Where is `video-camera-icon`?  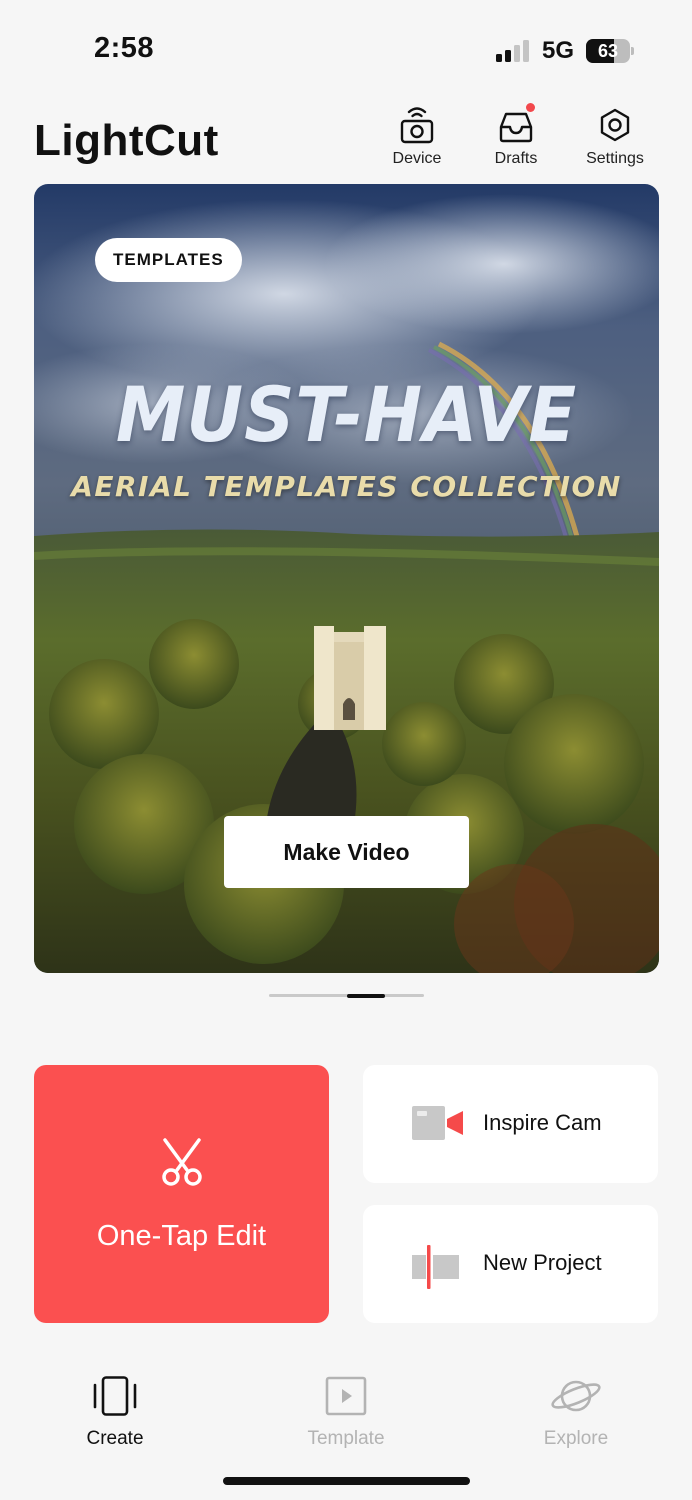
video-camera-icon is located at coordinates (437, 1123).